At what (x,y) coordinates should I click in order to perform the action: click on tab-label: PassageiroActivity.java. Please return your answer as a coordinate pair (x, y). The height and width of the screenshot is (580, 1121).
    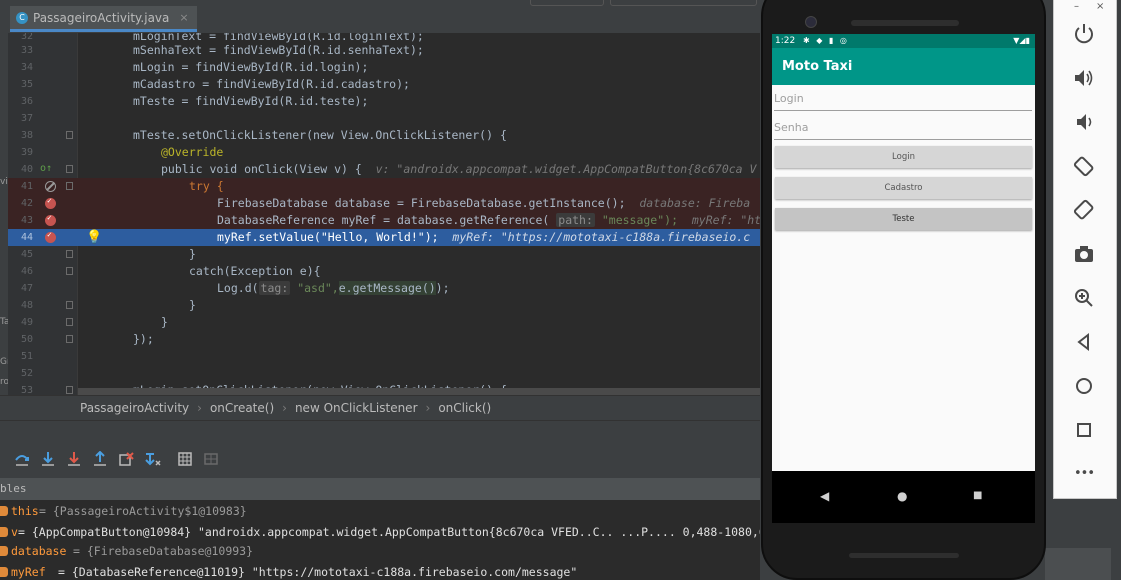
    Looking at the image, I should click on (101, 17).